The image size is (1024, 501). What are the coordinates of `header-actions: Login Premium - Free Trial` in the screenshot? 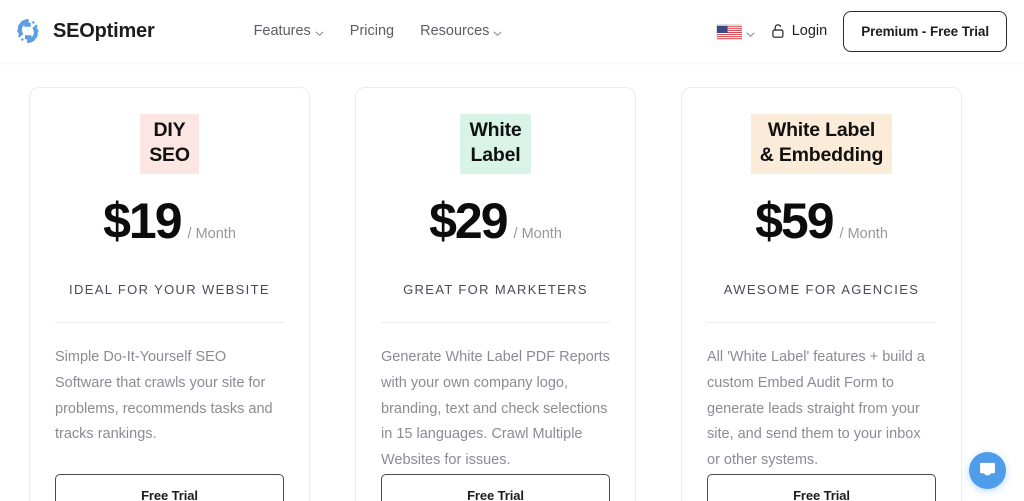 It's located at (861, 31).